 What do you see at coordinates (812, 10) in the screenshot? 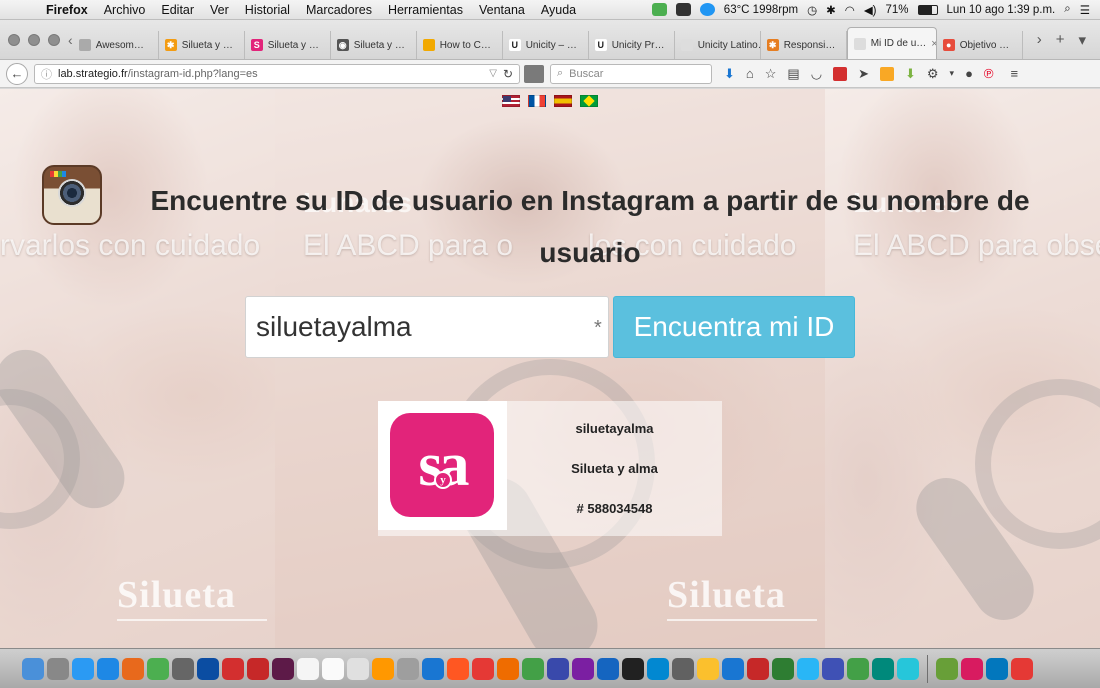
I see `time-machine-icon: ◷` at bounding box center [812, 10].